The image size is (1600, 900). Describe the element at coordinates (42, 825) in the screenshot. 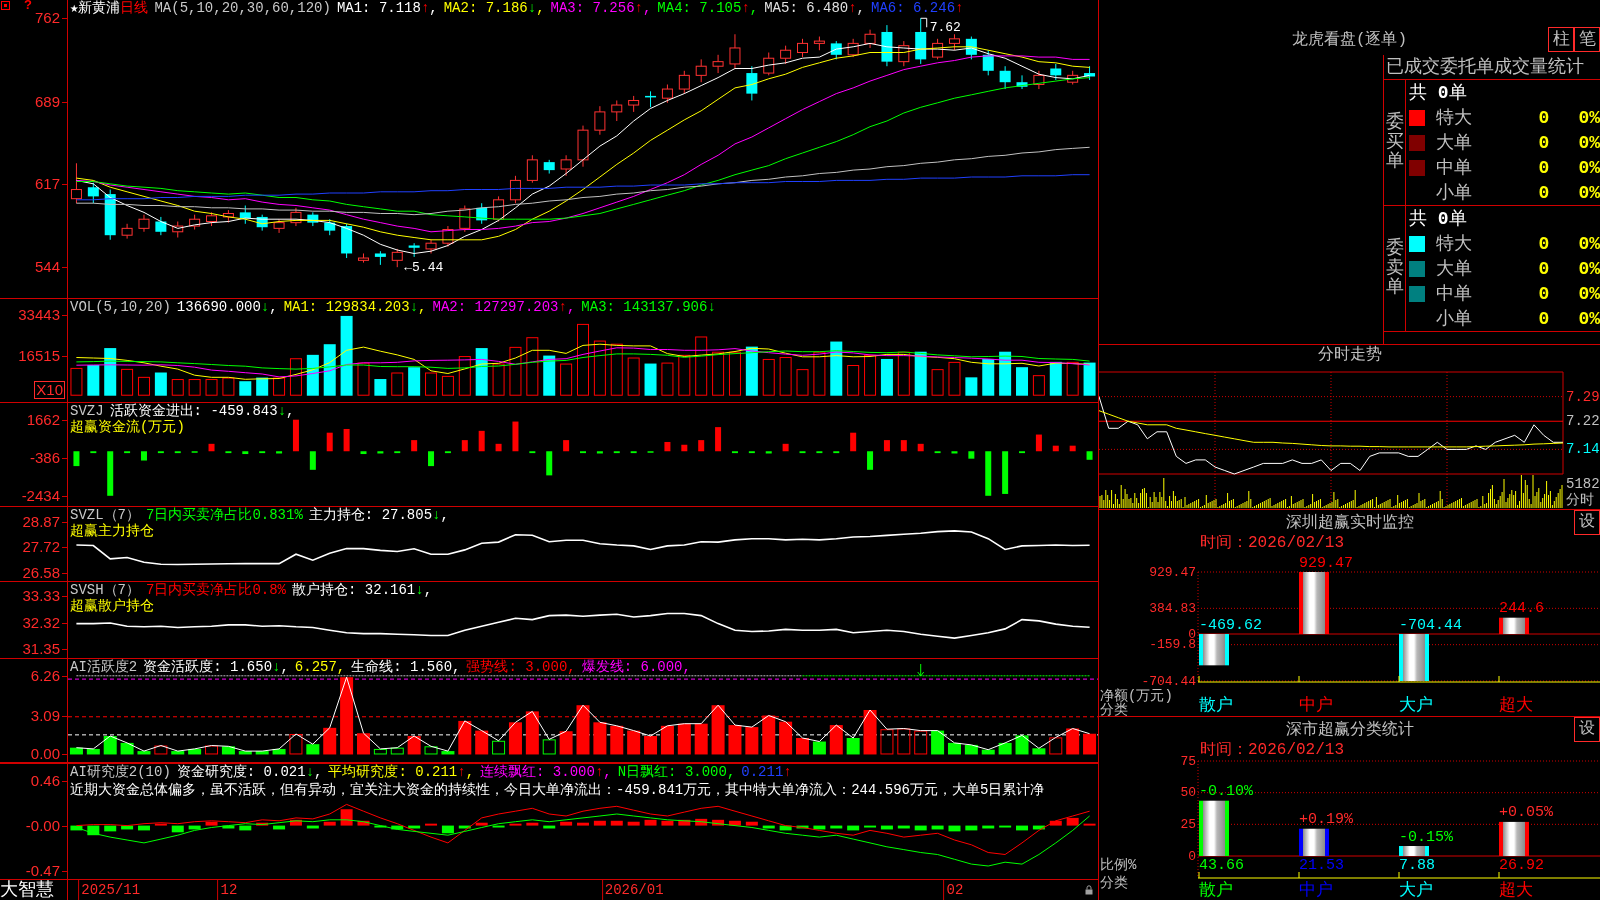

I see `axis-label: -0.00` at that location.